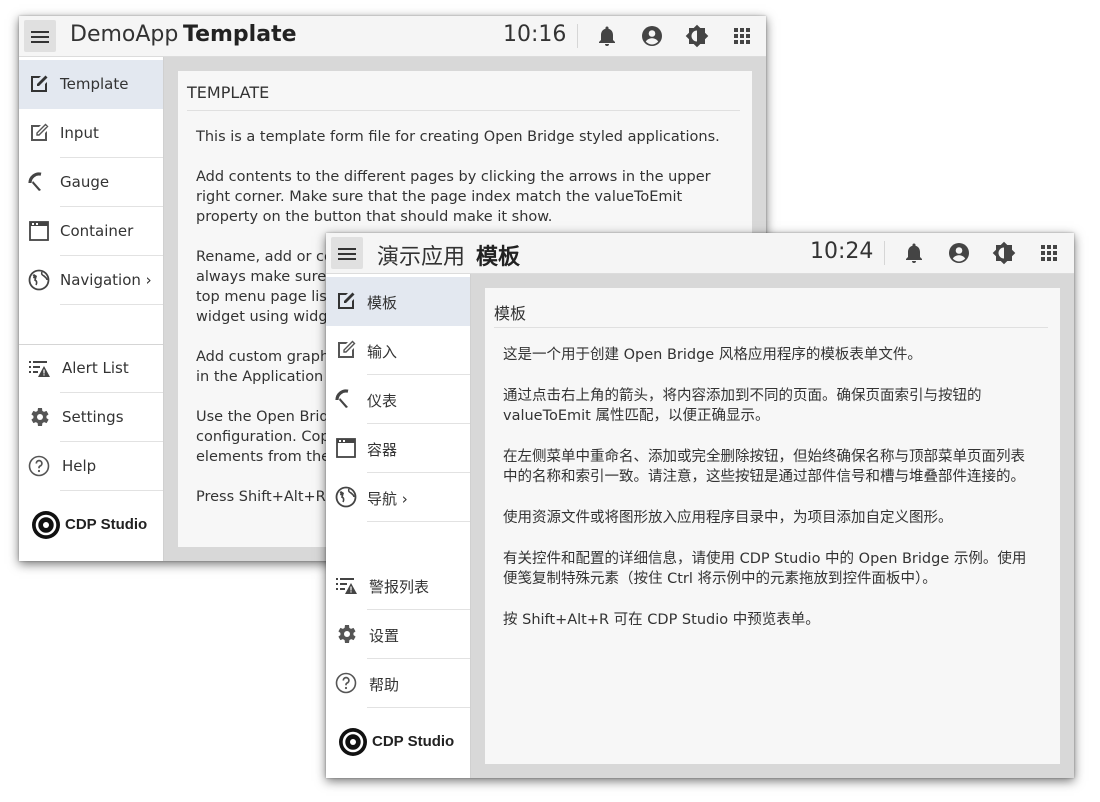 This screenshot has height=802, width=1100. What do you see at coordinates (384, 685) in the screenshot?
I see `nav-item-label: 帮助` at bounding box center [384, 685].